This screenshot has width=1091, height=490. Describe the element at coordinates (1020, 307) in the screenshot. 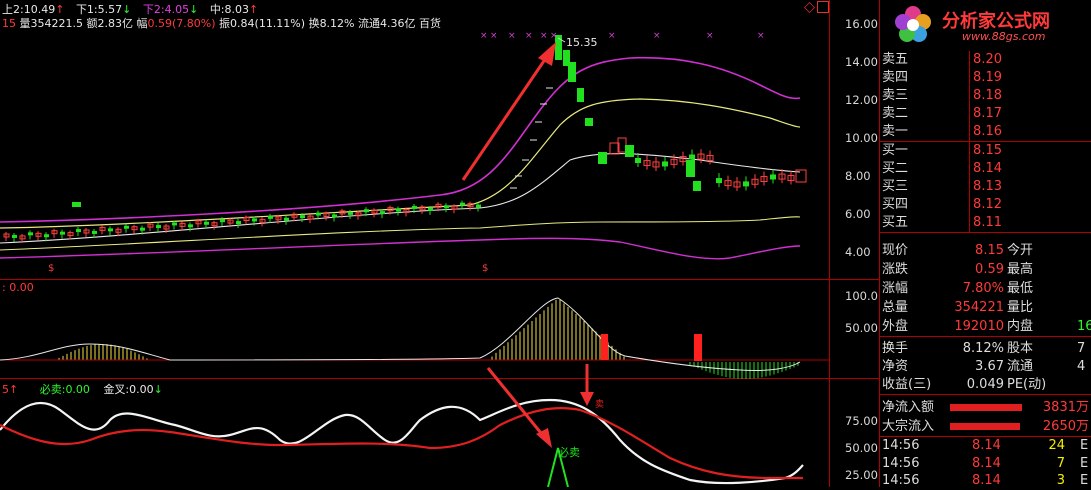

I see `quote-right-label: 量比` at that location.